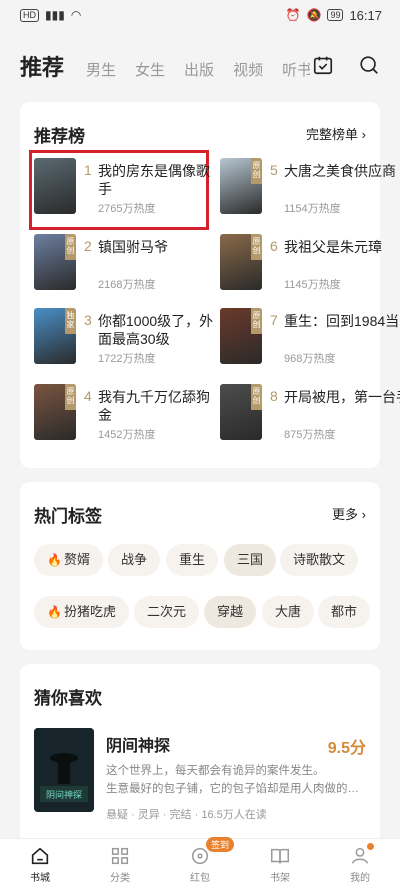  What do you see at coordinates (310, 435) in the screenshot?
I see `rank-heat: 875万热度` at bounding box center [310, 435].